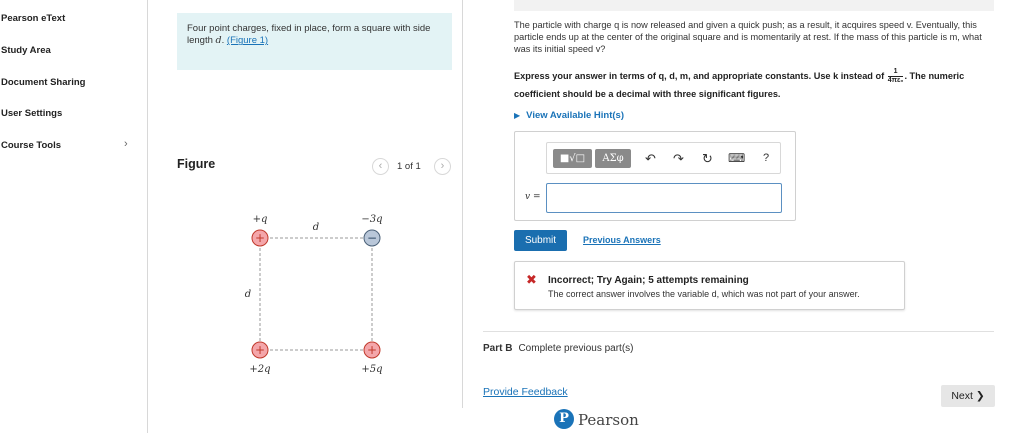  What do you see at coordinates (664, 198) in the screenshot?
I see `answer-input` at bounding box center [664, 198].